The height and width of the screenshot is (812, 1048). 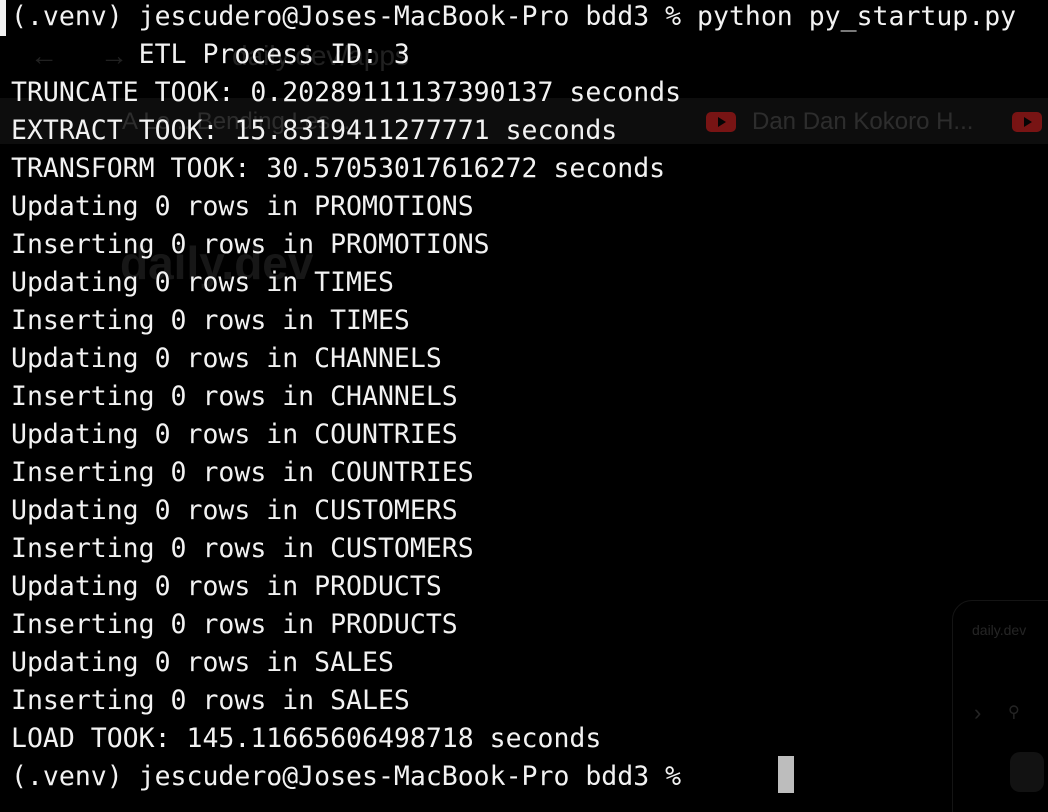 I want to click on output-line: Updating 0 rows in TIMES, so click(x=202, y=282).